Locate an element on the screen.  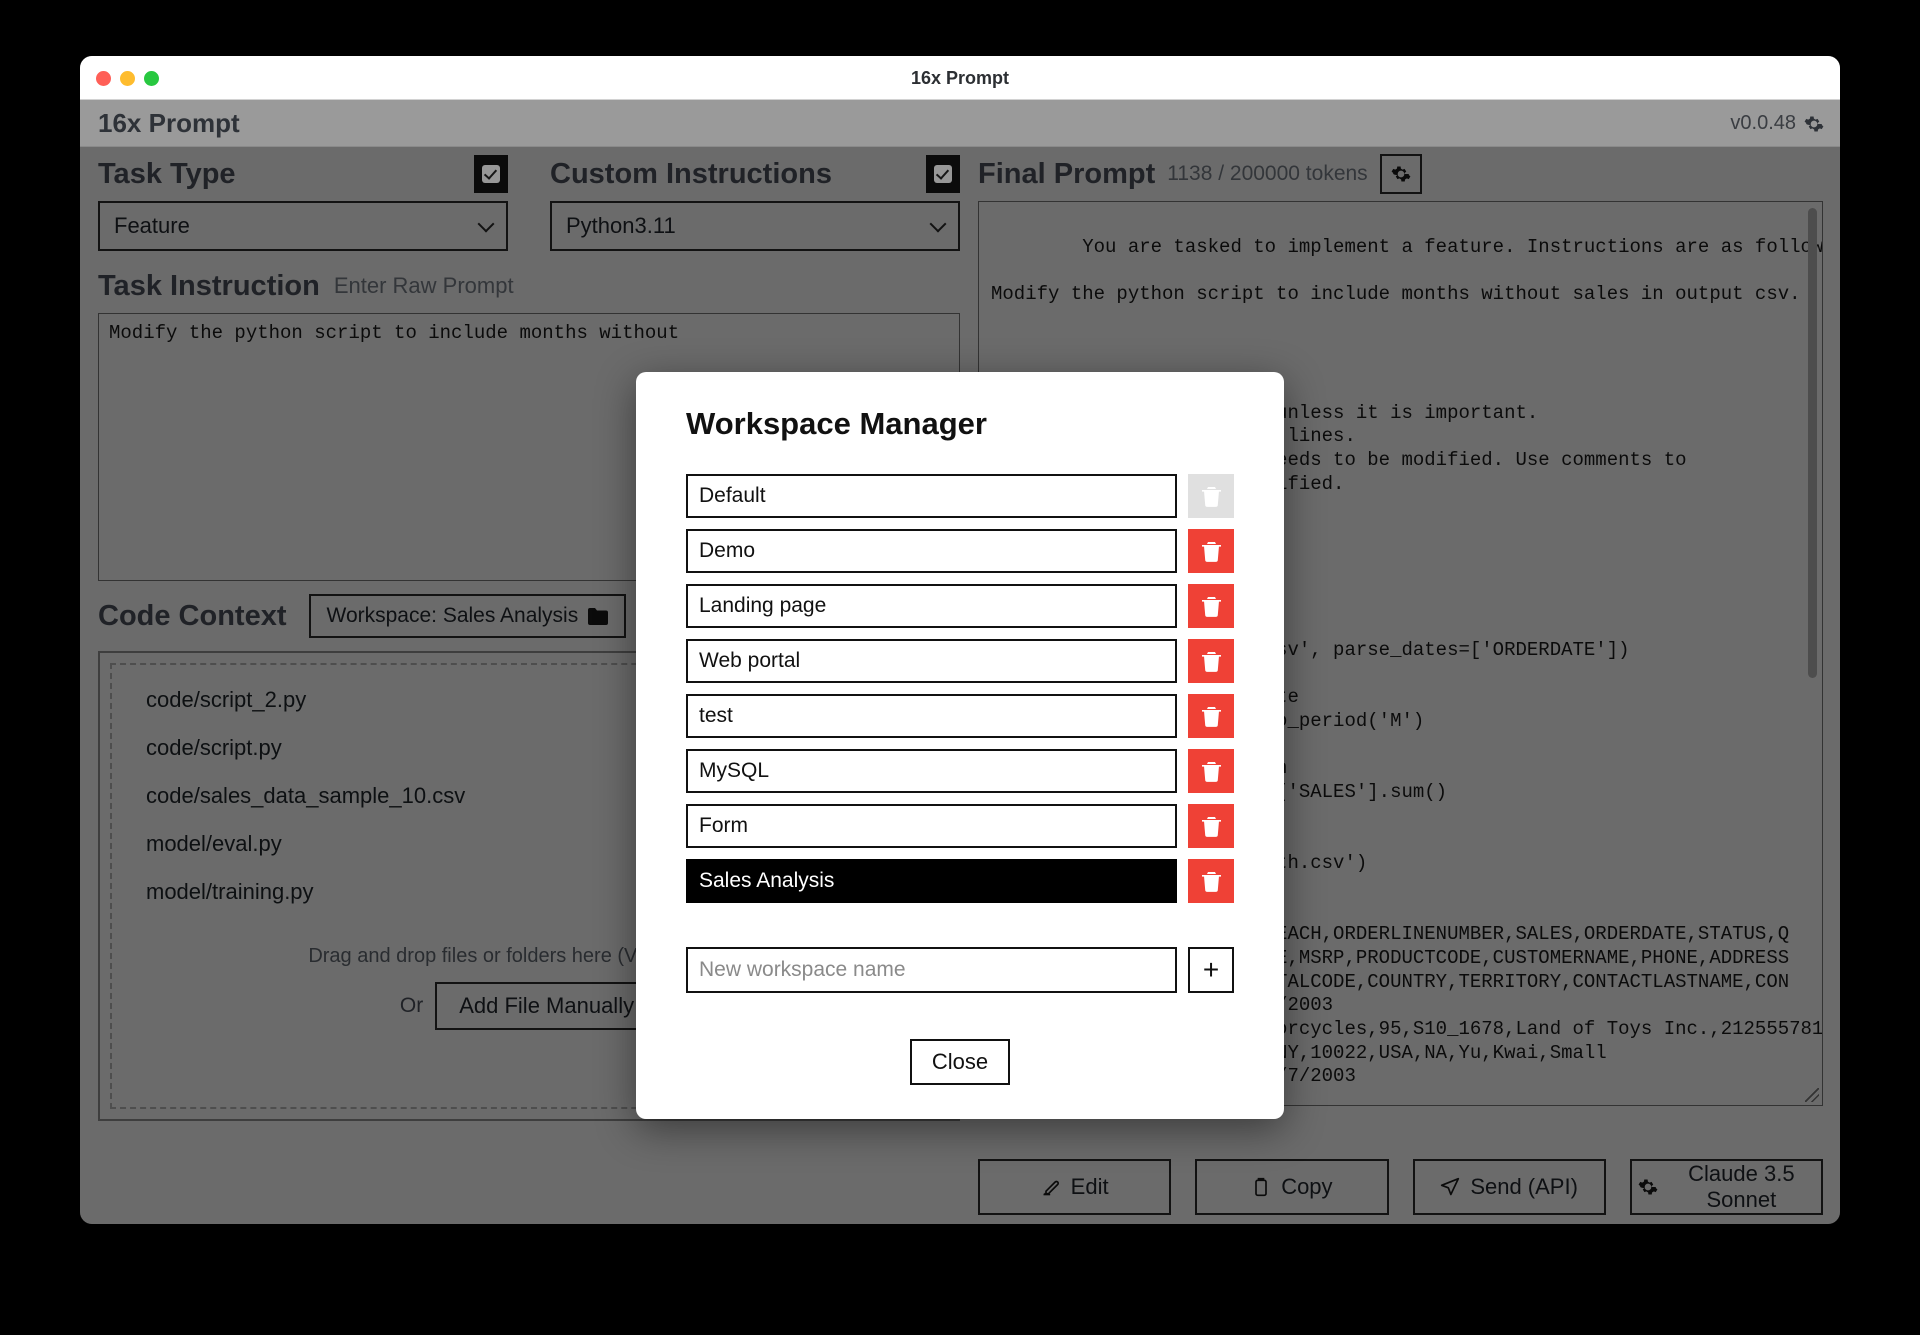
version-label: v0.0.48 is located at coordinates (1763, 123).